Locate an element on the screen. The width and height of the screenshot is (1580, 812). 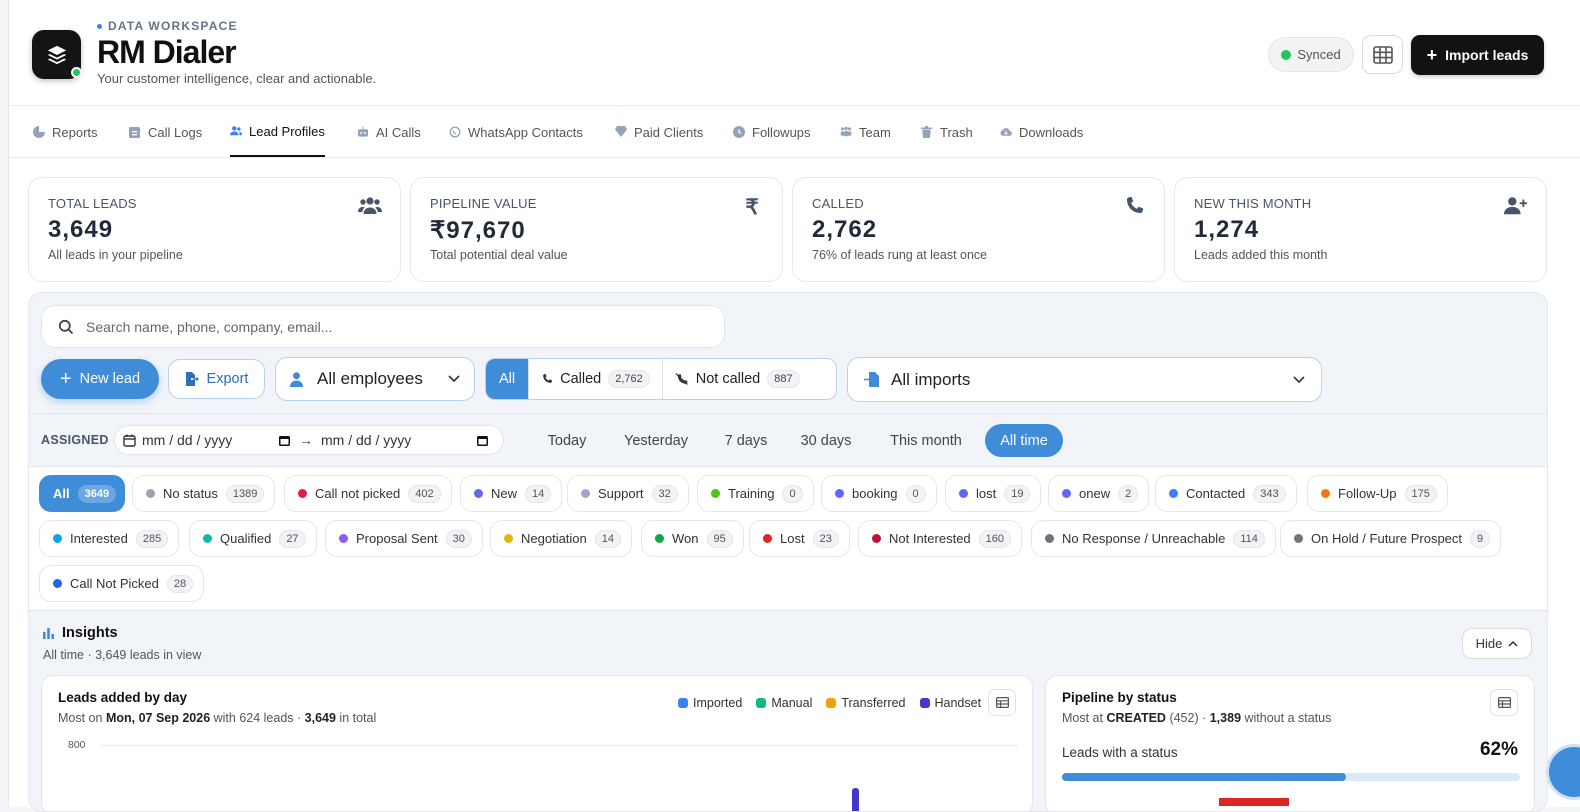
stat-caption: Leads added this month is located at coordinates (1261, 255).